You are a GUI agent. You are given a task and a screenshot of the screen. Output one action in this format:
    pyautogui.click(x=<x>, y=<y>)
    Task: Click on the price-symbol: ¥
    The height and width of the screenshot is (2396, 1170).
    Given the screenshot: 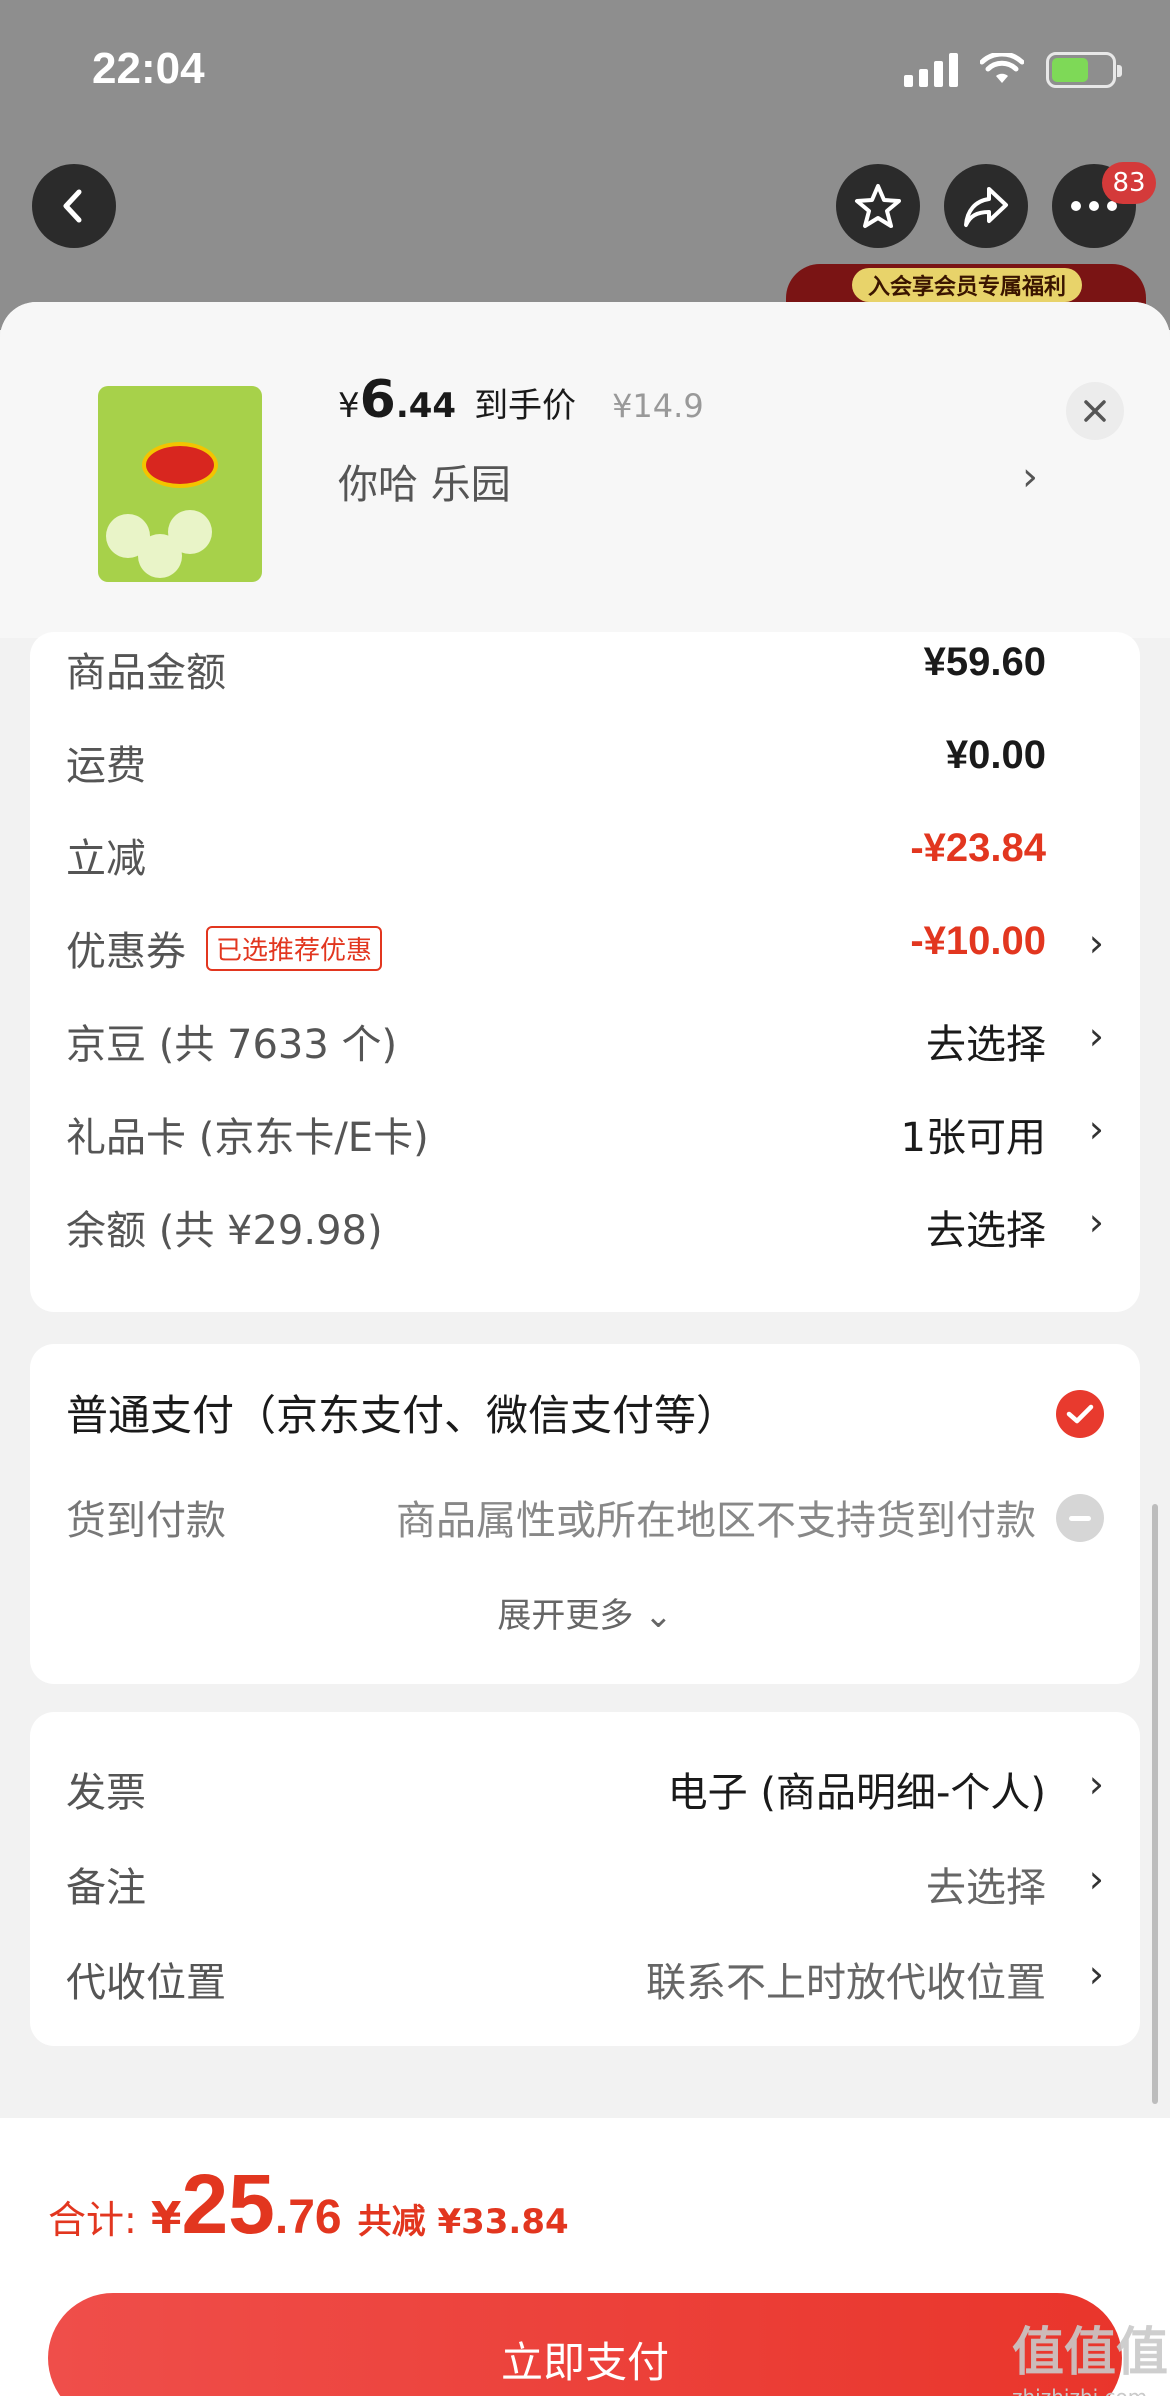 What is the action you would take?
    pyautogui.click(x=349, y=406)
    